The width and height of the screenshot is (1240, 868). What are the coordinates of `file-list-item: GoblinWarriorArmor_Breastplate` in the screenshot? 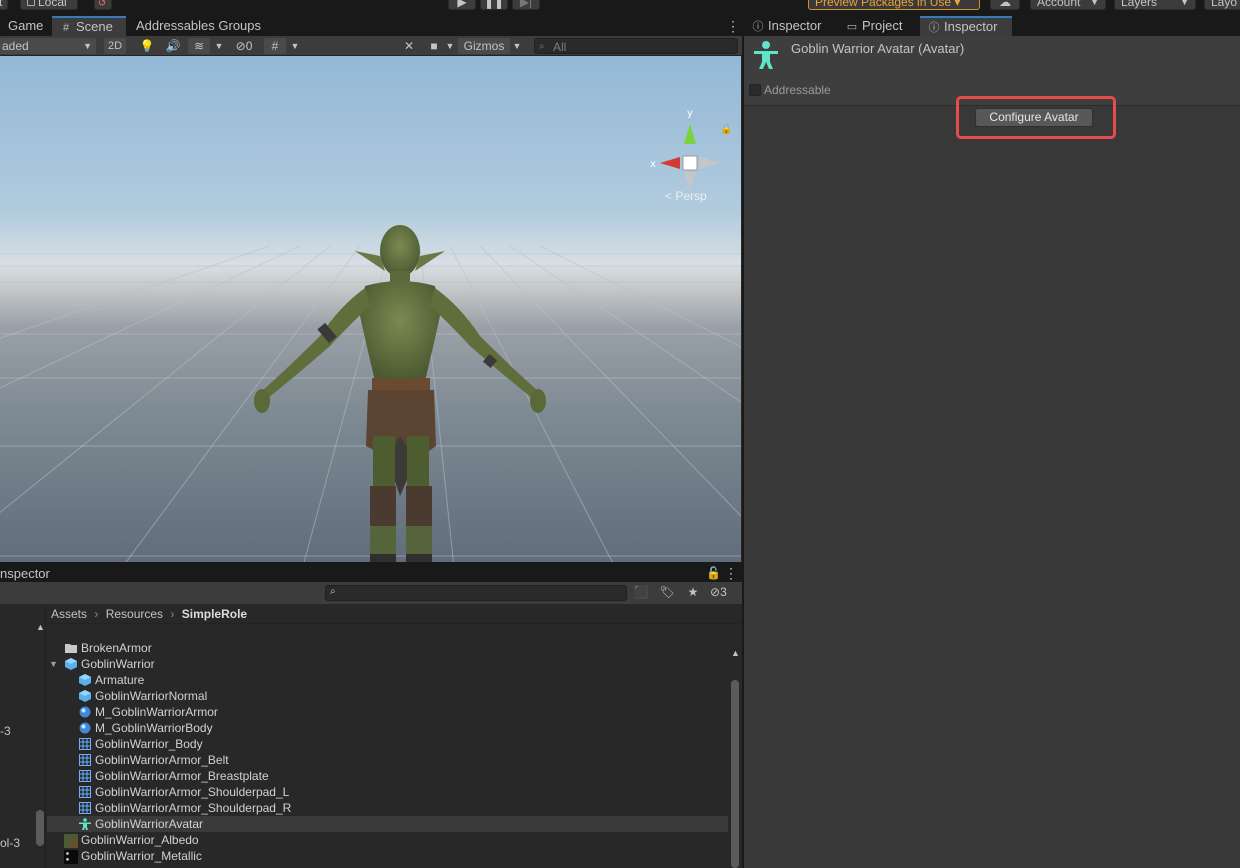 It's located at (387, 776).